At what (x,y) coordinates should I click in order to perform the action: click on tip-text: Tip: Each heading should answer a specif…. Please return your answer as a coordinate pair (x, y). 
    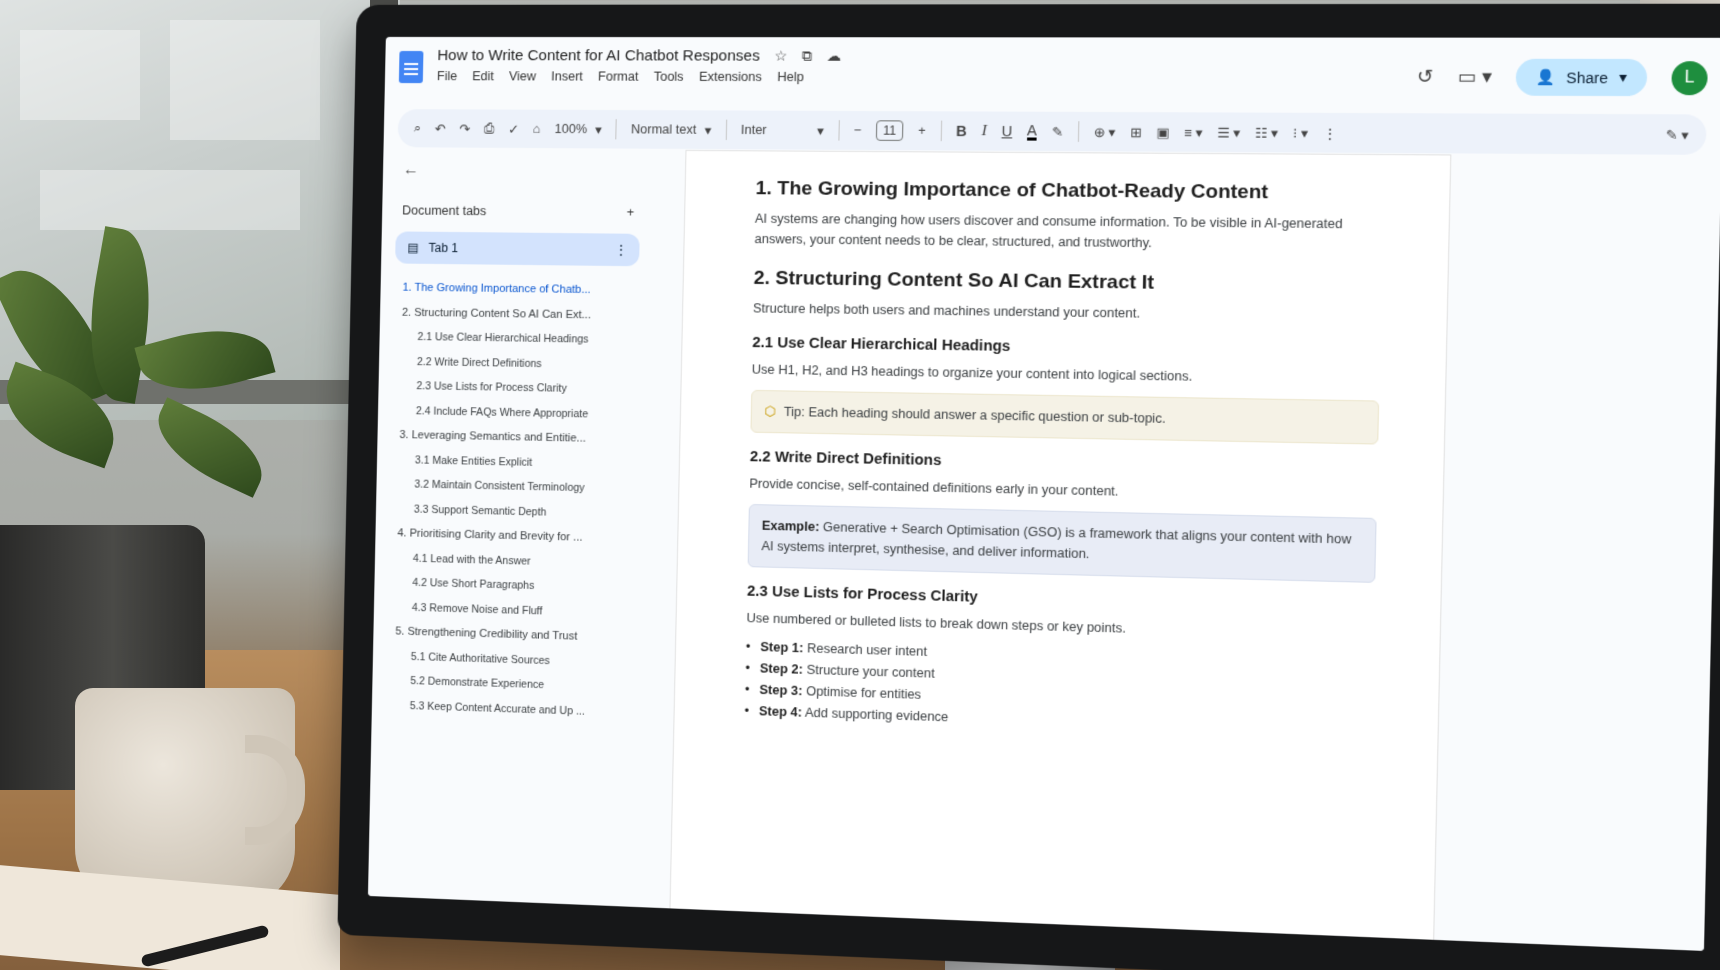
    Looking at the image, I should click on (974, 415).